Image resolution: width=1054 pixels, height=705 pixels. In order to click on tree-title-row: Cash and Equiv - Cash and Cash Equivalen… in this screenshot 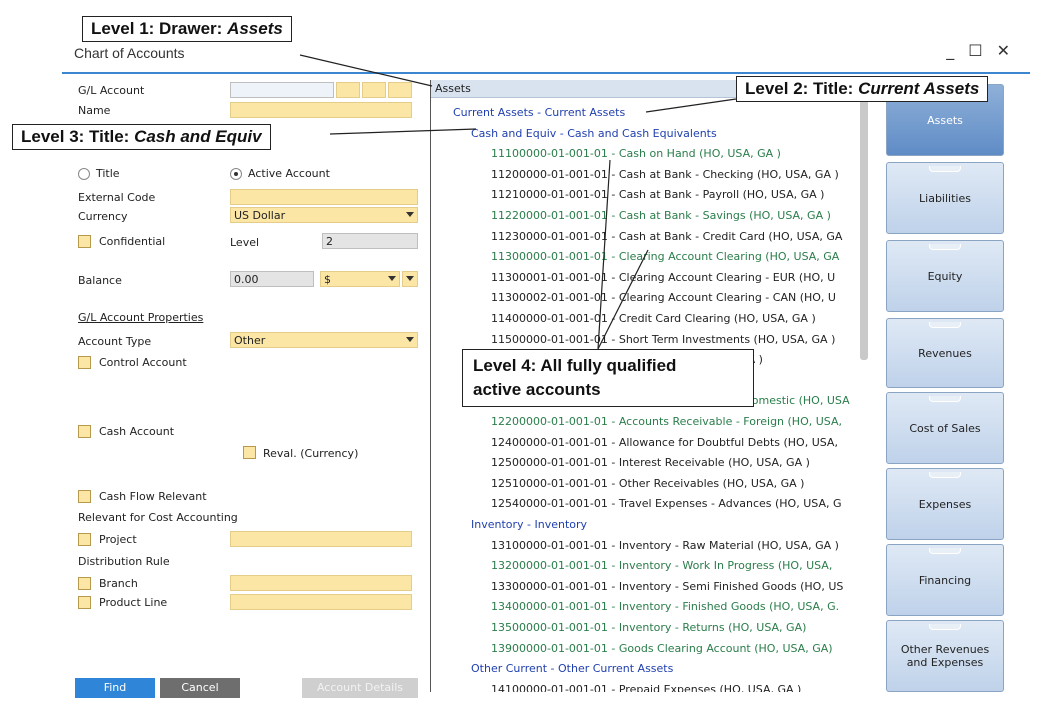, I will do `click(594, 133)`.